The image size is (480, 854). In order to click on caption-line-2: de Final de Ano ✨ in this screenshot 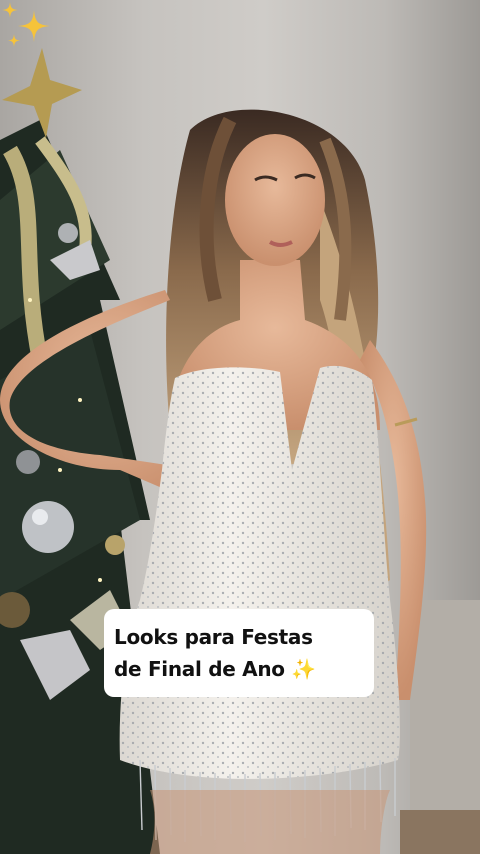, I will do `click(215, 669)`.